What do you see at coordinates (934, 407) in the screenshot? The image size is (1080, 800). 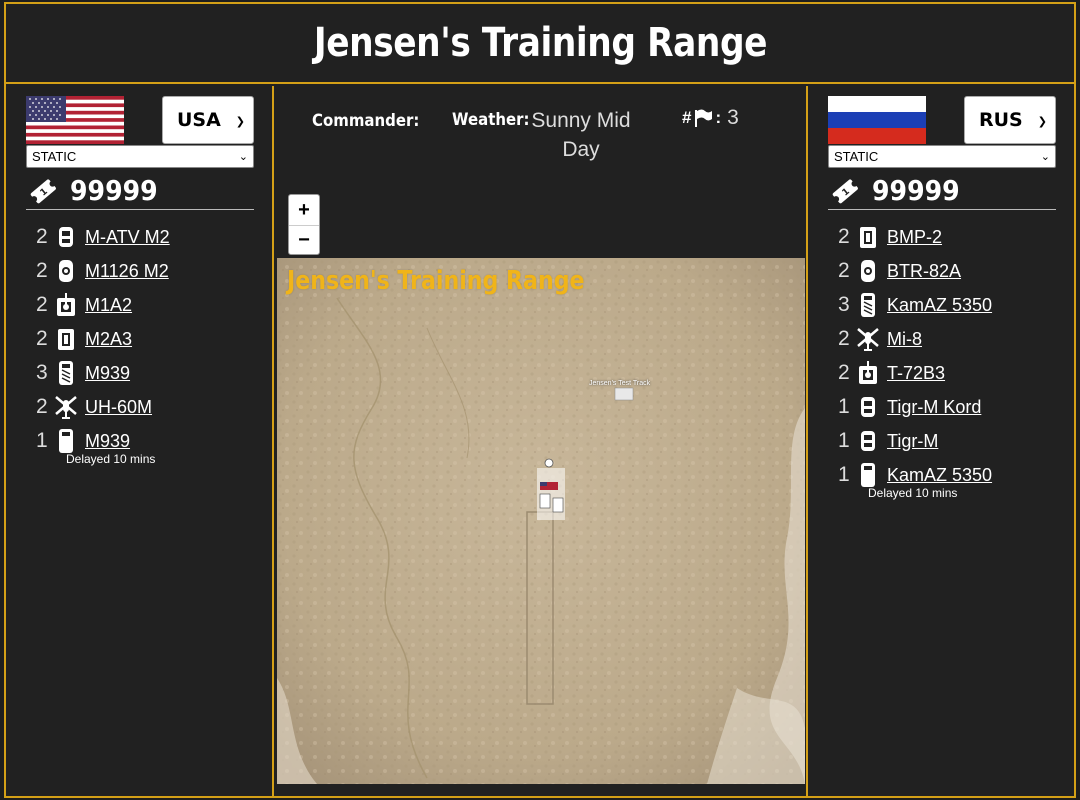 I see `unit-name-link: Tigr-M Kord` at bounding box center [934, 407].